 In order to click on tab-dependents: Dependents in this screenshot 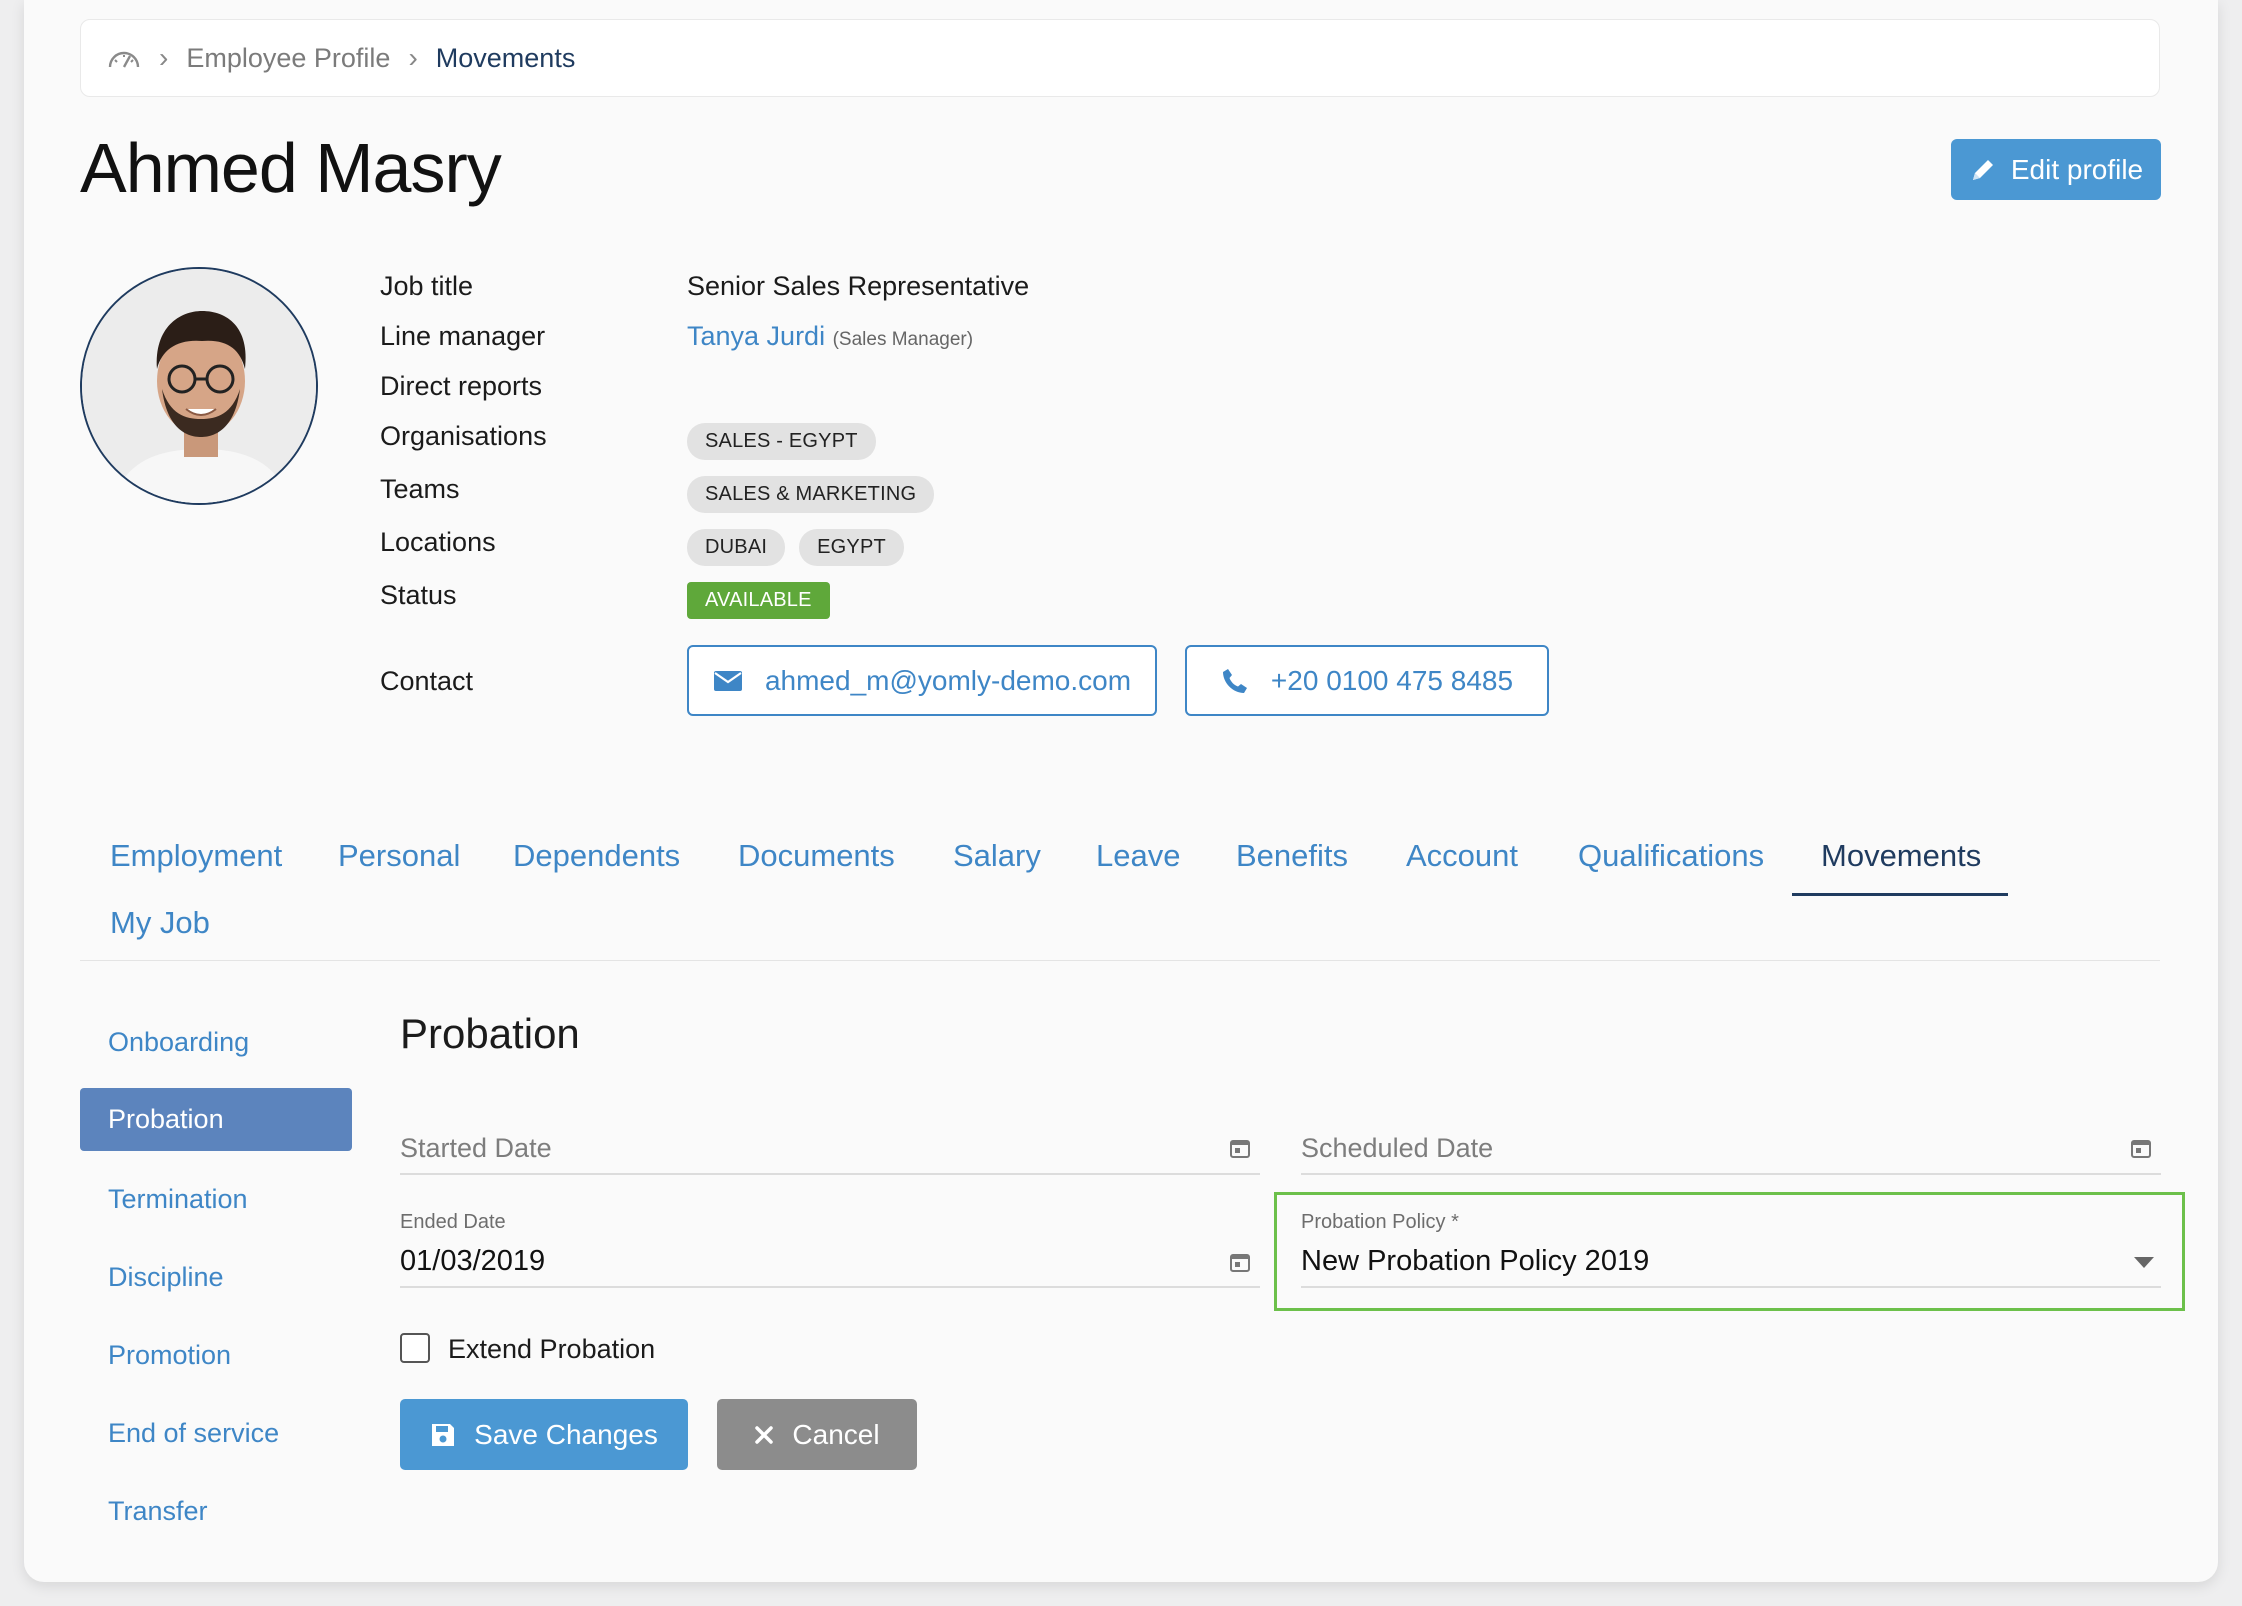, I will do `click(596, 856)`.